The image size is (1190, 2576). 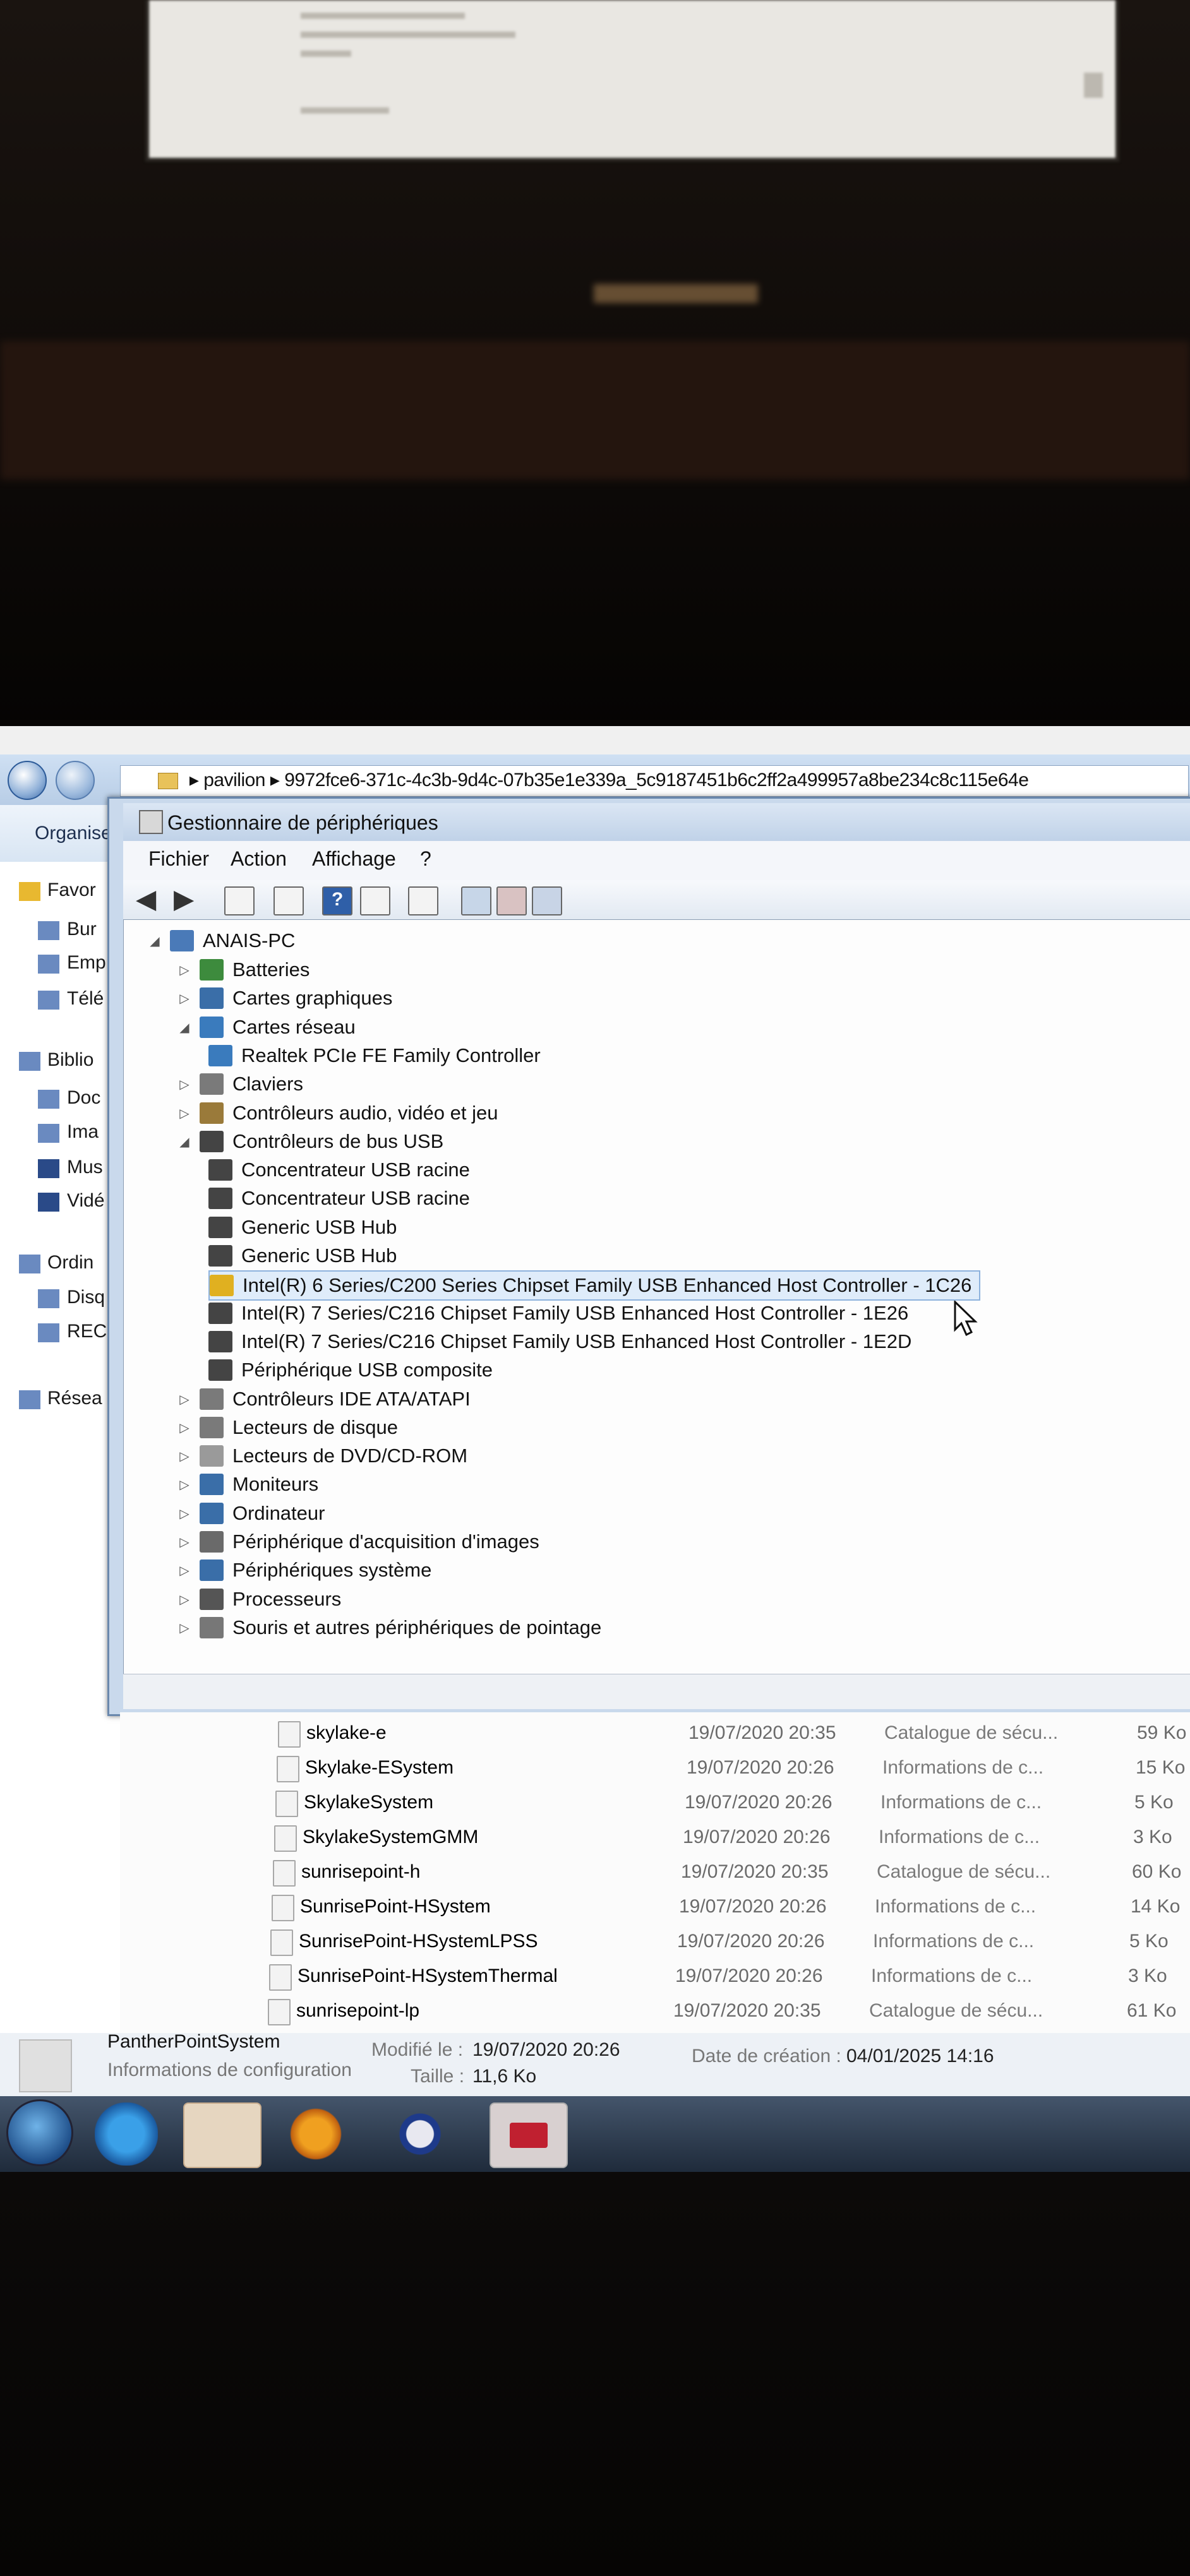 What do you see at coordinates (423, 900) in the screenshot?
I see `scan-hardware-icon` at bounding box center [423, 900].